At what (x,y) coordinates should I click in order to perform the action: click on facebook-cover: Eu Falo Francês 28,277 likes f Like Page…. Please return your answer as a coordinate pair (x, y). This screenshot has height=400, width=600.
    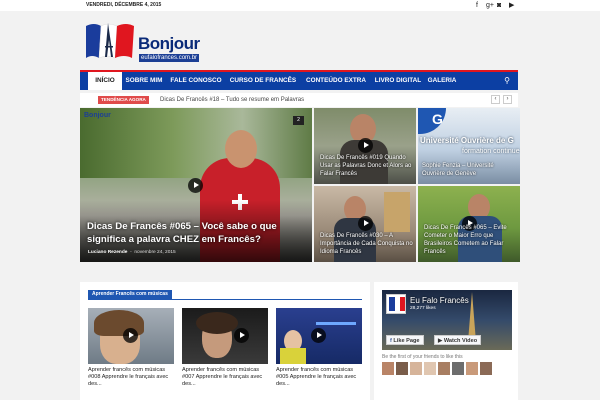
    Looking at the image, I should click on (447, 320).